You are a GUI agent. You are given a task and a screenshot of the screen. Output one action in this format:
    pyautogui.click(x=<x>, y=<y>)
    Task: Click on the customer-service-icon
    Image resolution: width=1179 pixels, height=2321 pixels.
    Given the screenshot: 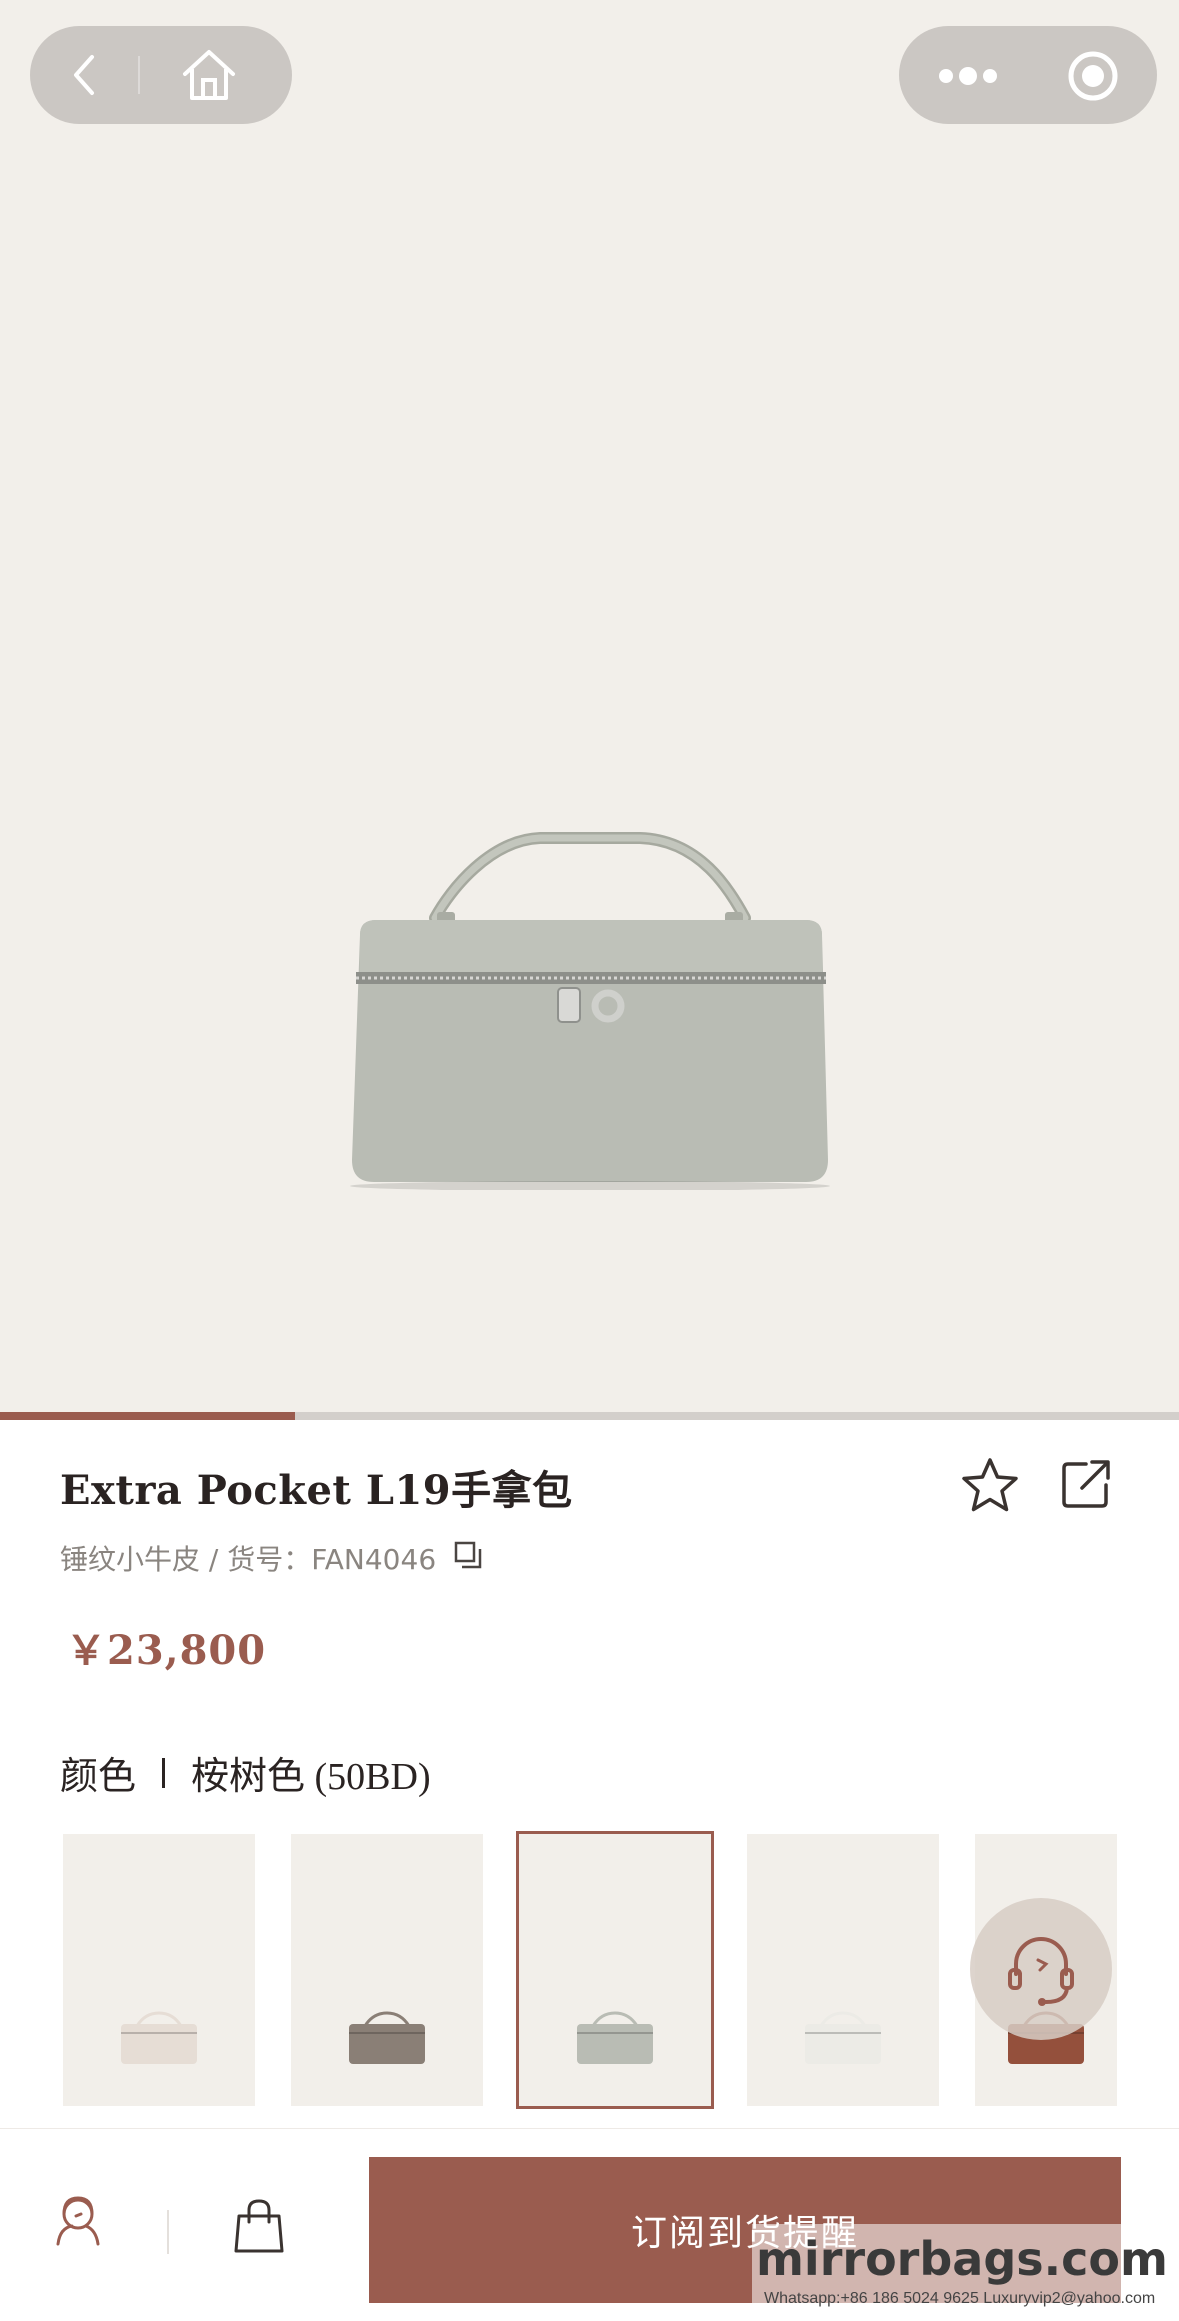 What is the action you would take?
    pyautogui.click(x=78, y=2221)
    